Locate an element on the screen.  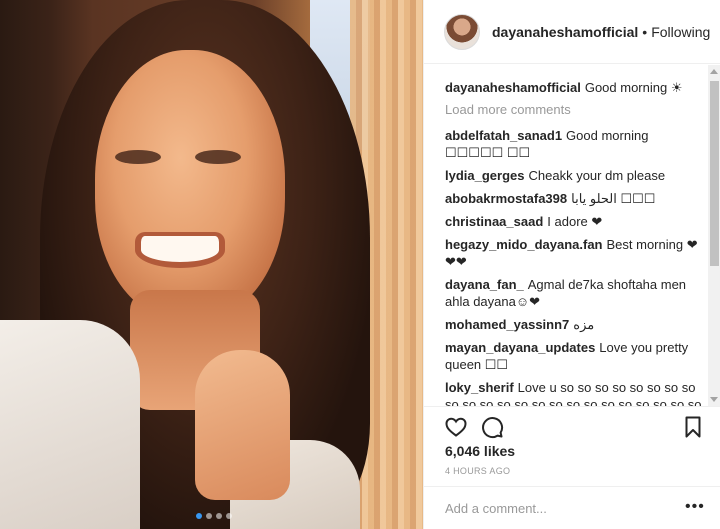
add-comment-bar: Add a comment... ••• is located at coordinates (572, 507).